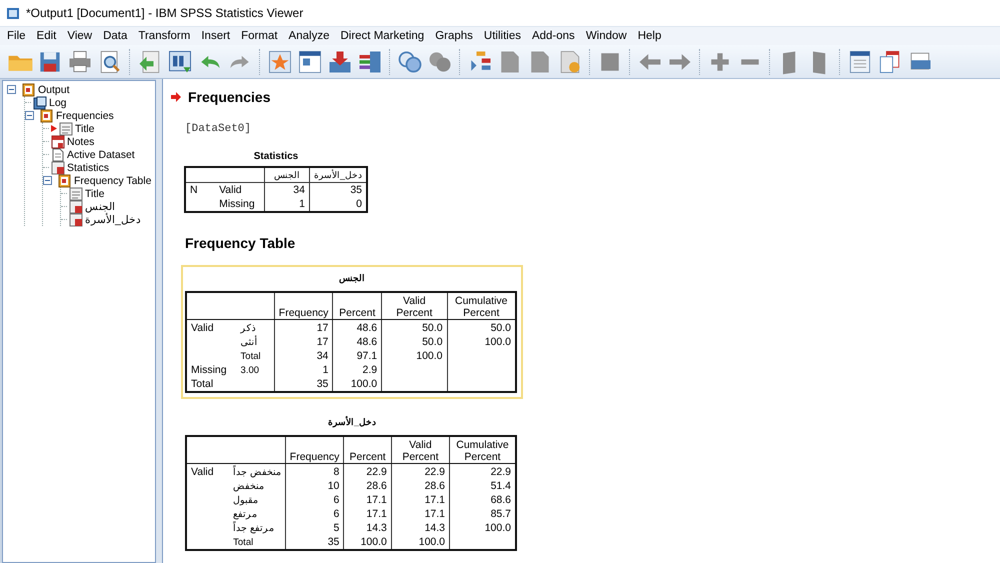  What do you see at coordinates (113, 180) in the screenshot?
I see `tree-item: Frequency Table` at bounding box center [113, 180].